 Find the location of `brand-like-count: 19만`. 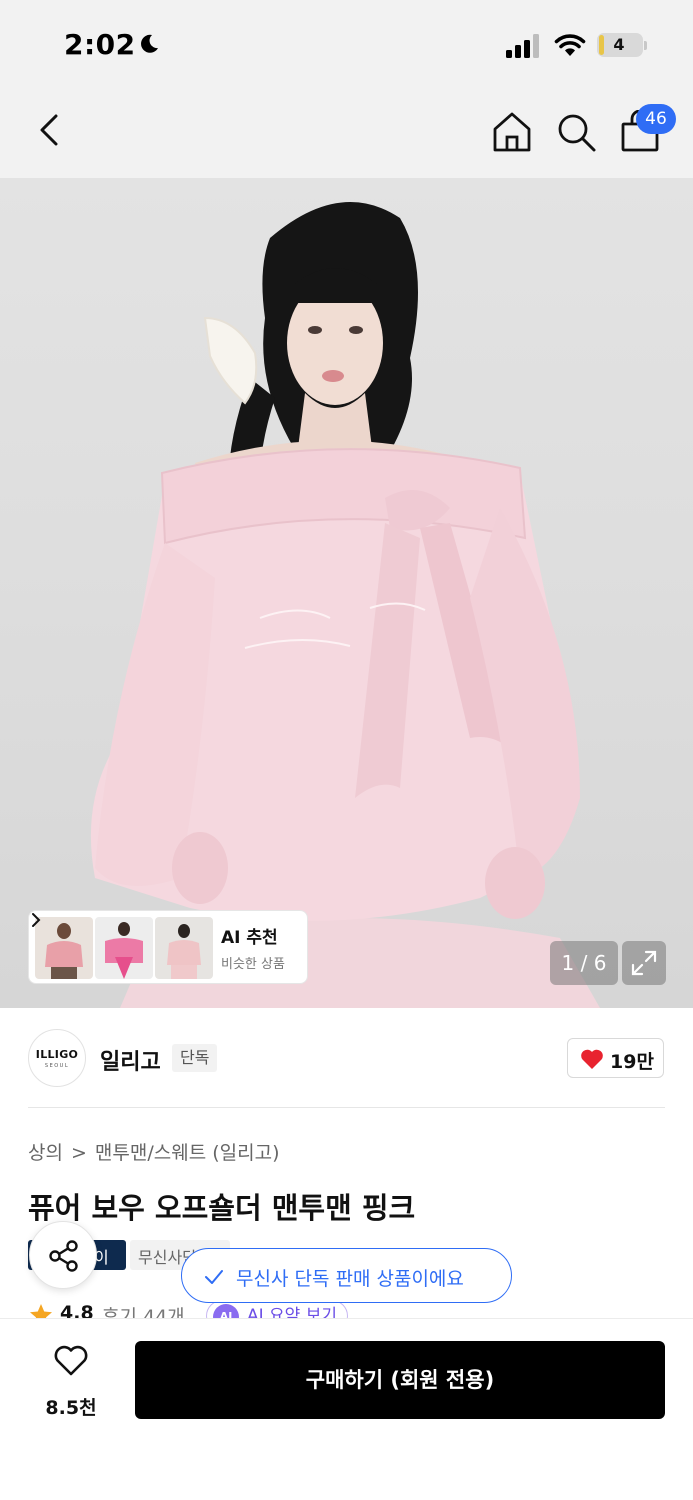

brand-like-count: 19만 is located at coordinates (632, 1062).